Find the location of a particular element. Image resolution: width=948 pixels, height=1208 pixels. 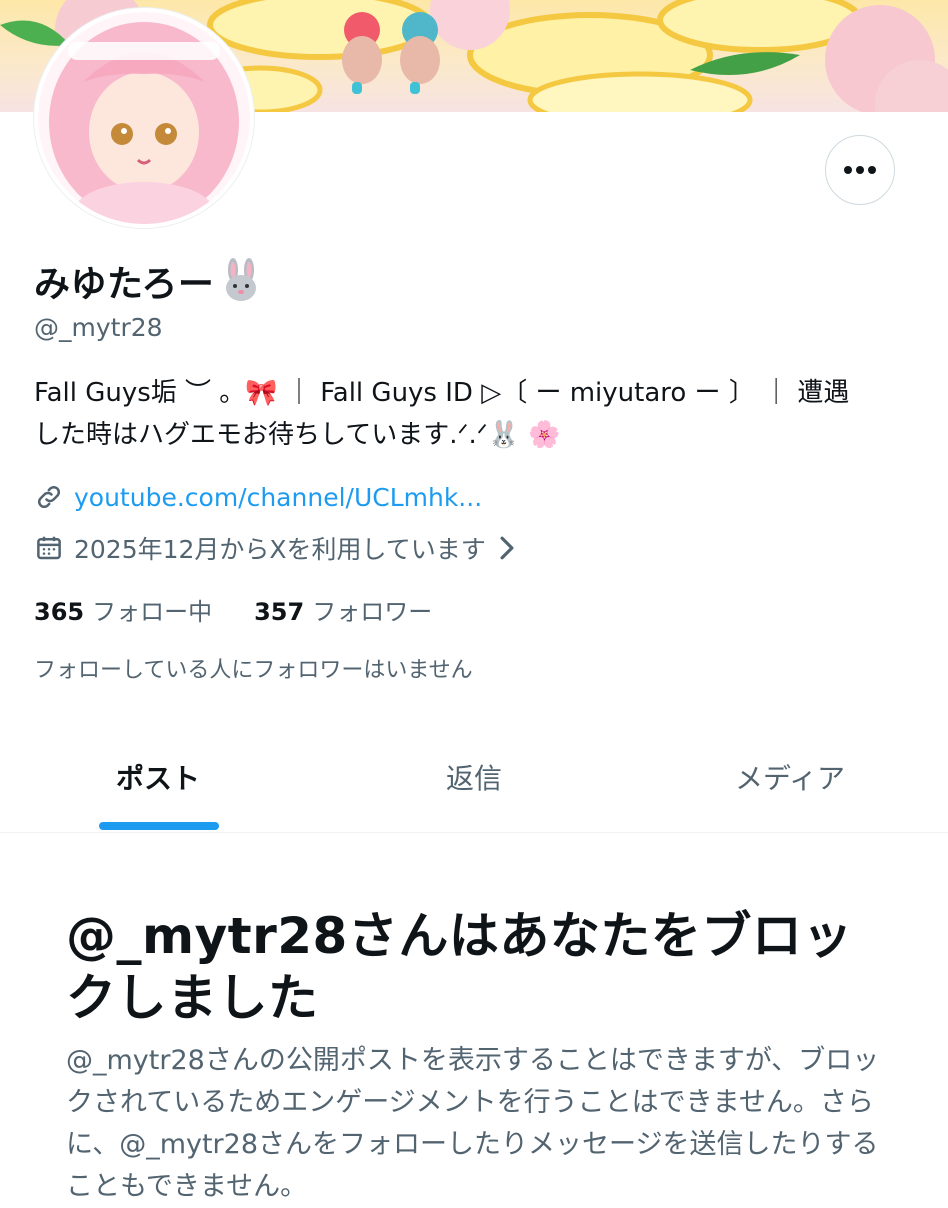

chevron-right-icon is located at coordinates (507, 548).